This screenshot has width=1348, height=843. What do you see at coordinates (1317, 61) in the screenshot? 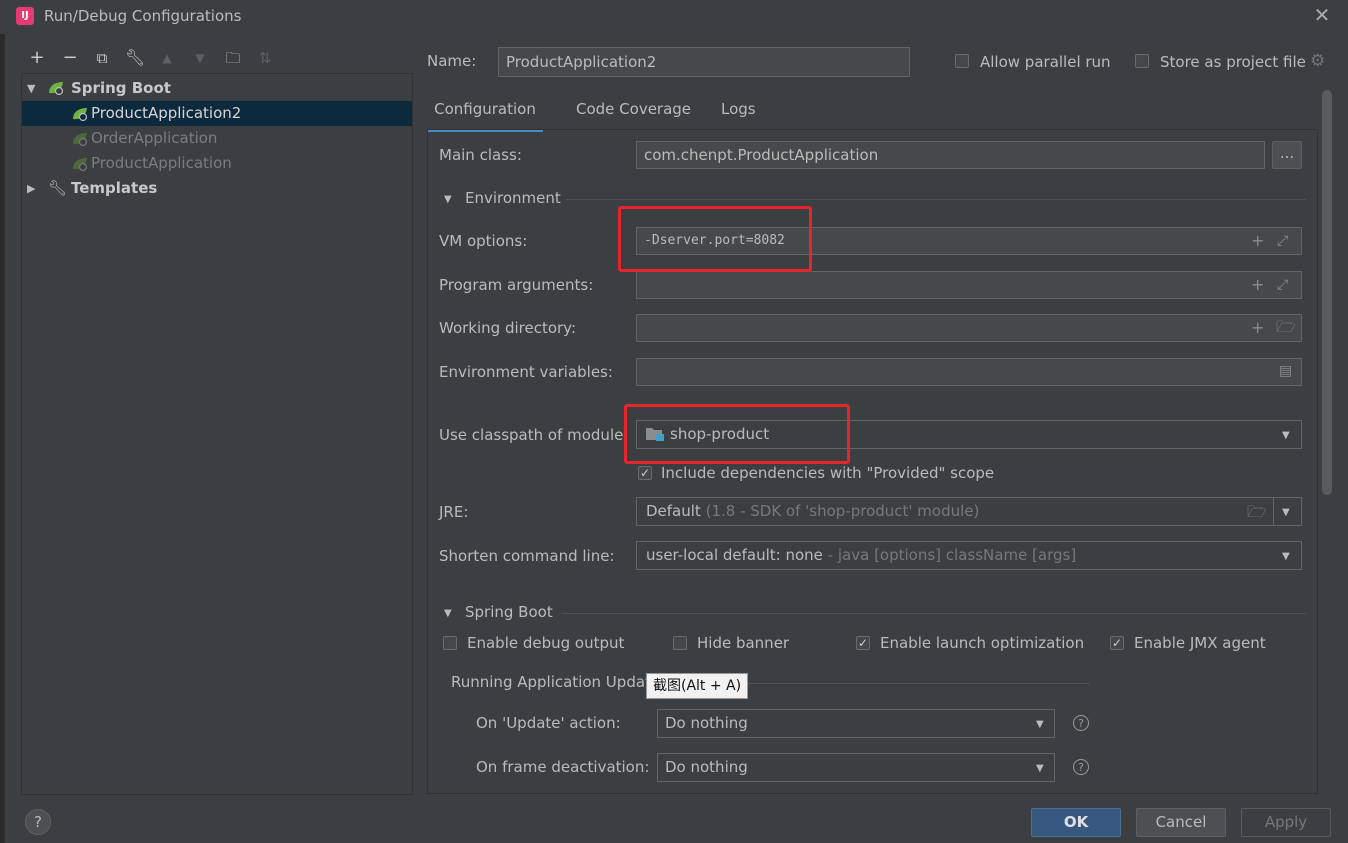
I see `gear-icon: ⚙` at bounding box center [1317, 61].